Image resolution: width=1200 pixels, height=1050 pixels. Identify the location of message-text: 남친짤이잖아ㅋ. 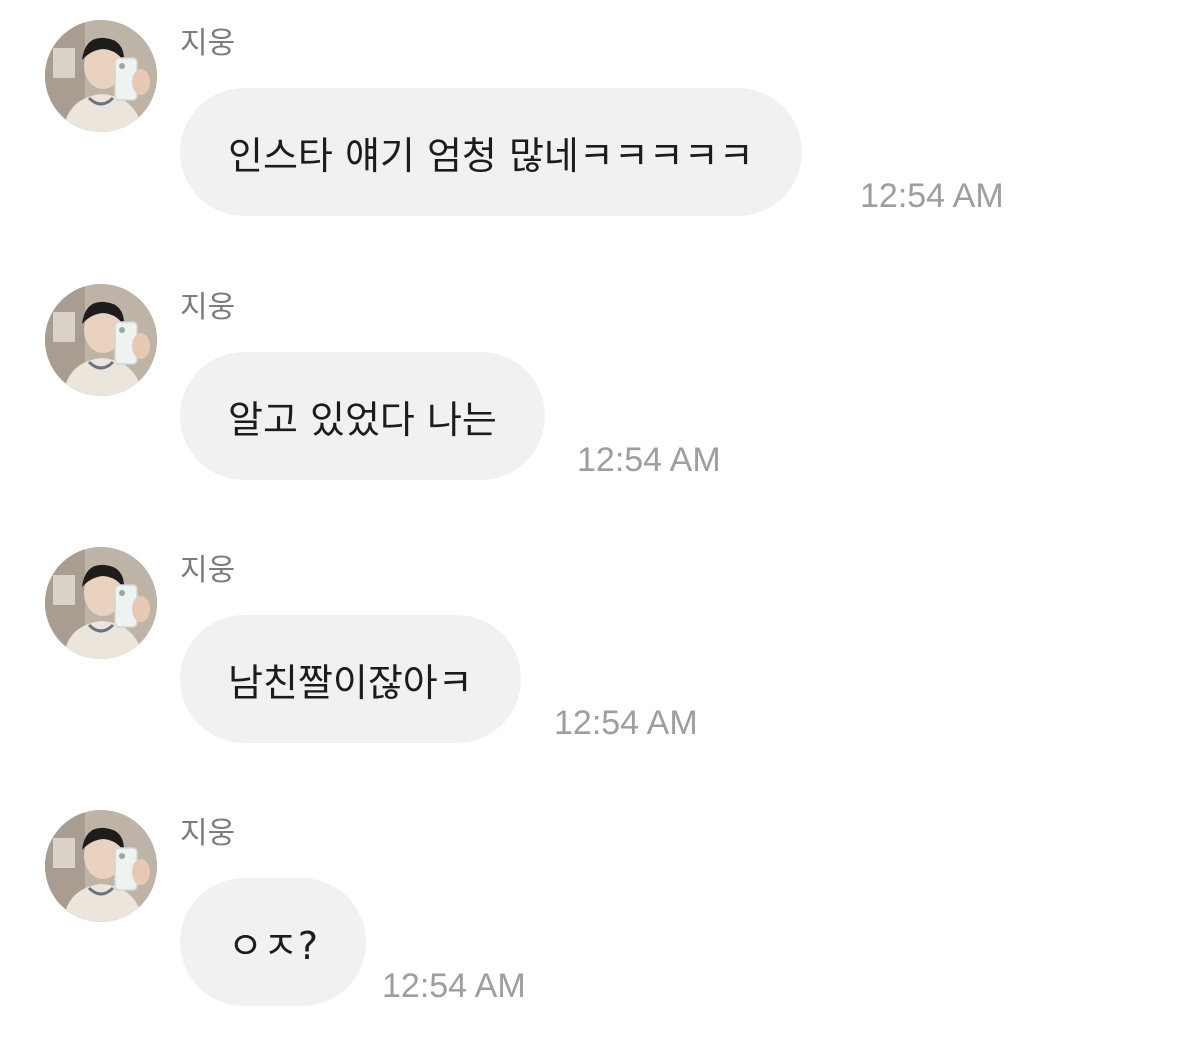
(350, 682).